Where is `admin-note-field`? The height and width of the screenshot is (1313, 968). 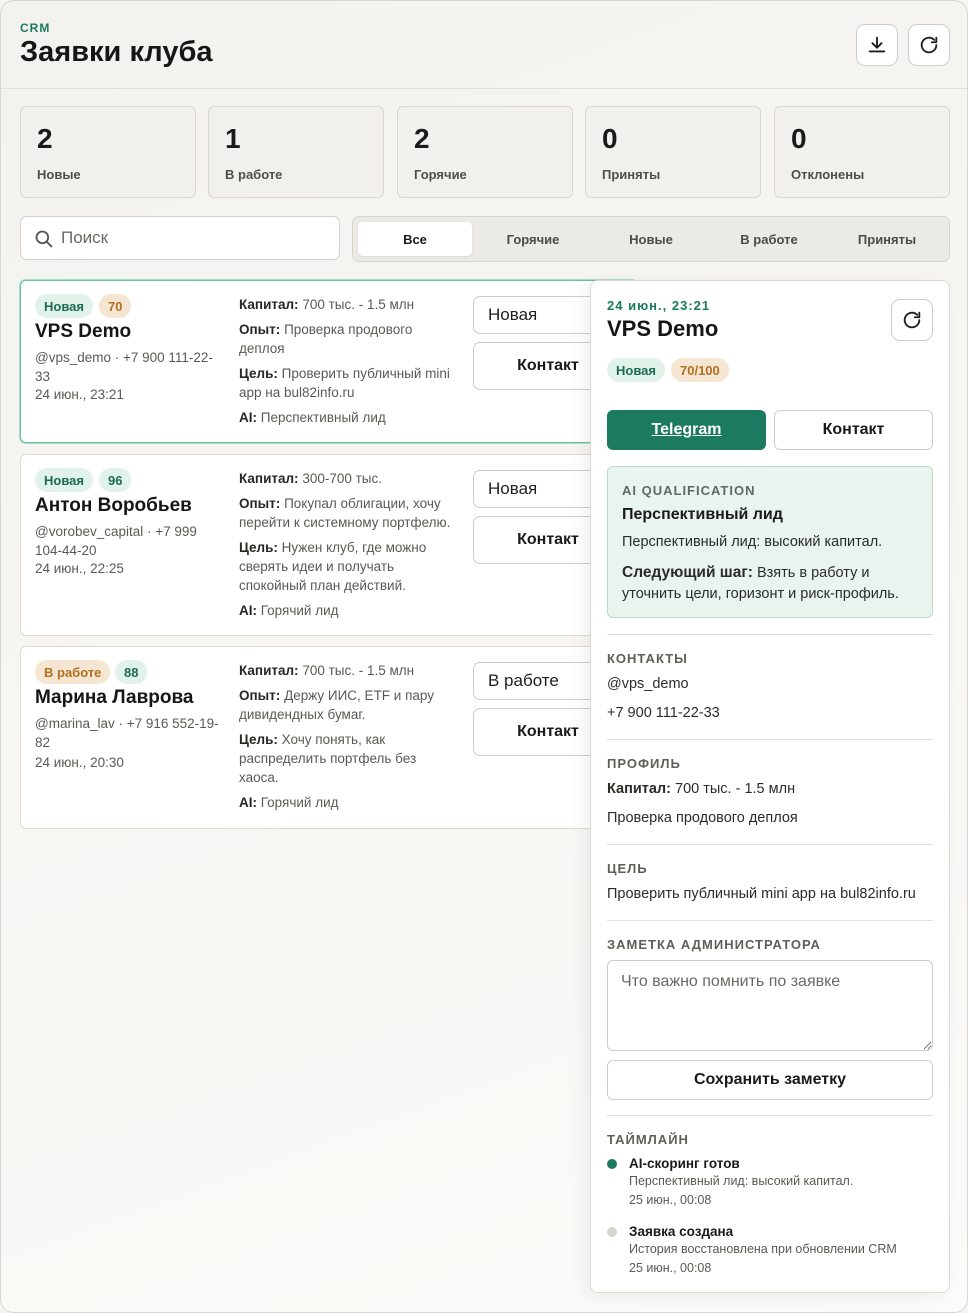 admin-note-field is located at coordinates (770, 1005).